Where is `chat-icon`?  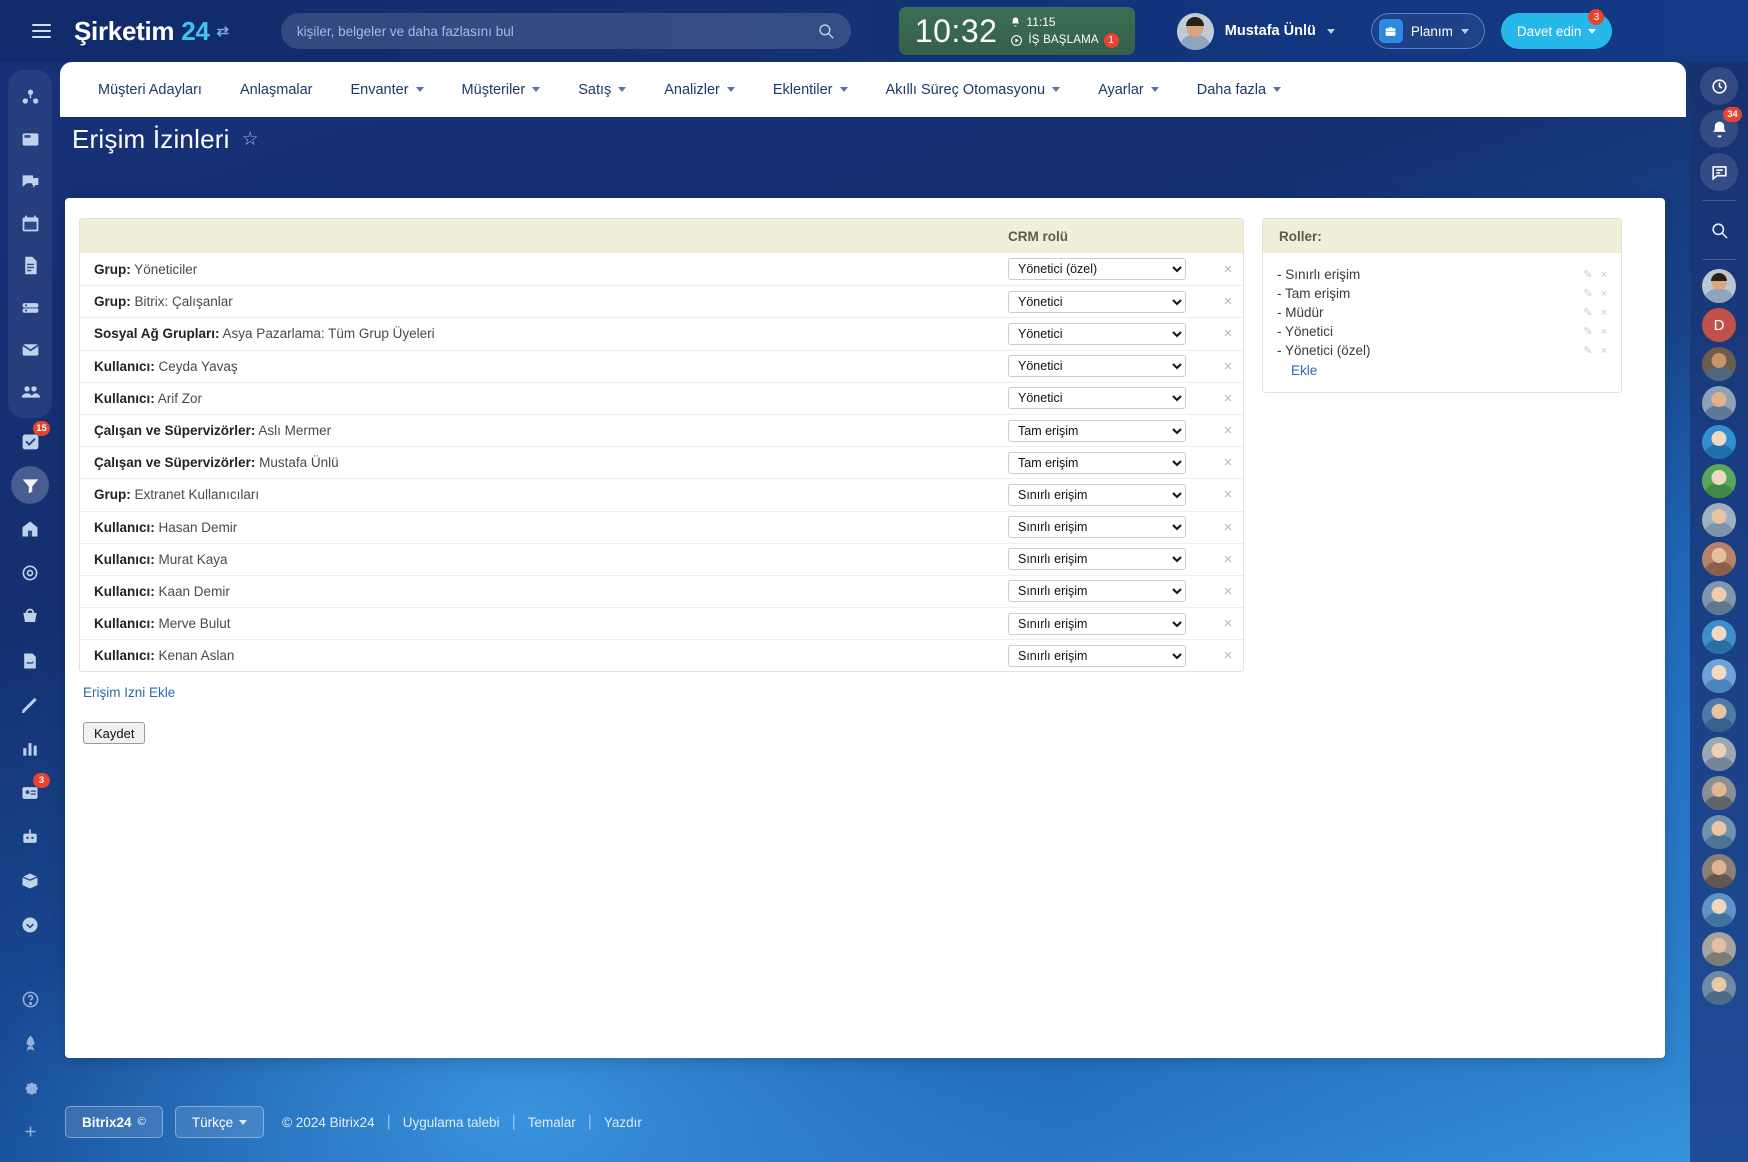 chat-icon is located at coordinates (30, 181).